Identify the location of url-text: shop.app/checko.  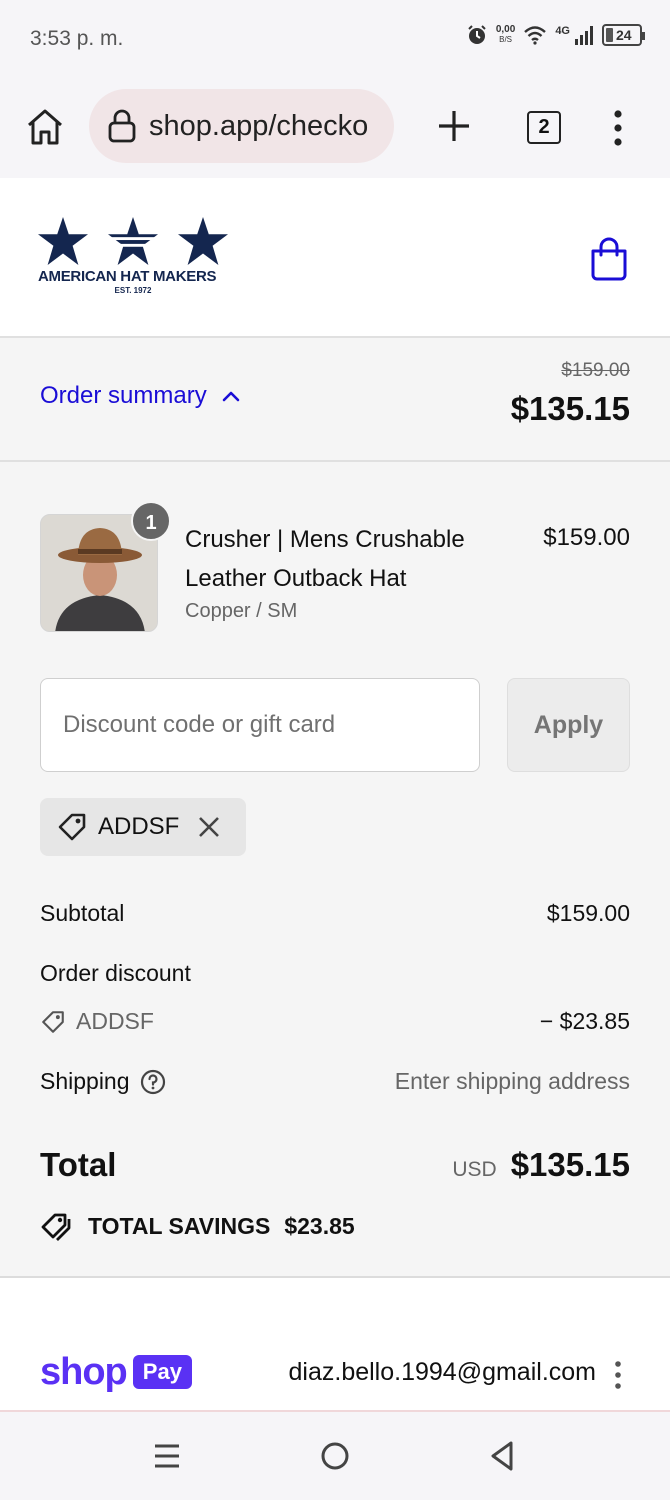
(259, 125).